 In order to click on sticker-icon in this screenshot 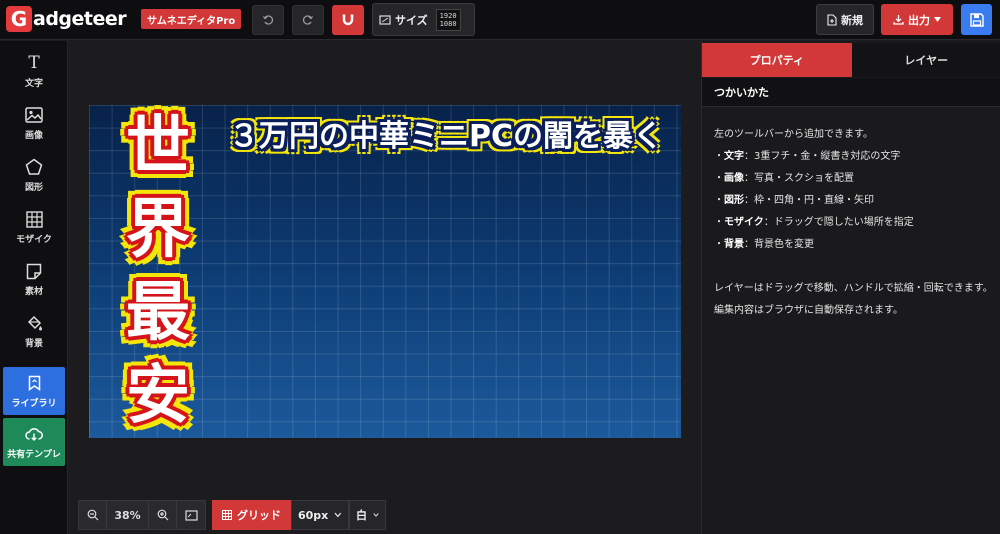, I will do `click(34, 271)`.